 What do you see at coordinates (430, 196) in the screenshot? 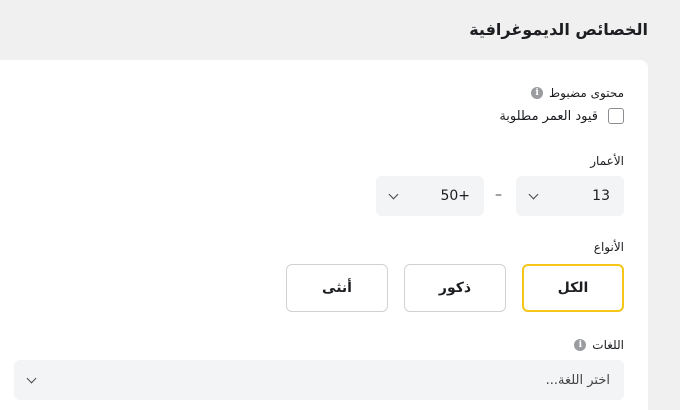
I see `age-to-select: 50+` at bounding box center [430, 196].